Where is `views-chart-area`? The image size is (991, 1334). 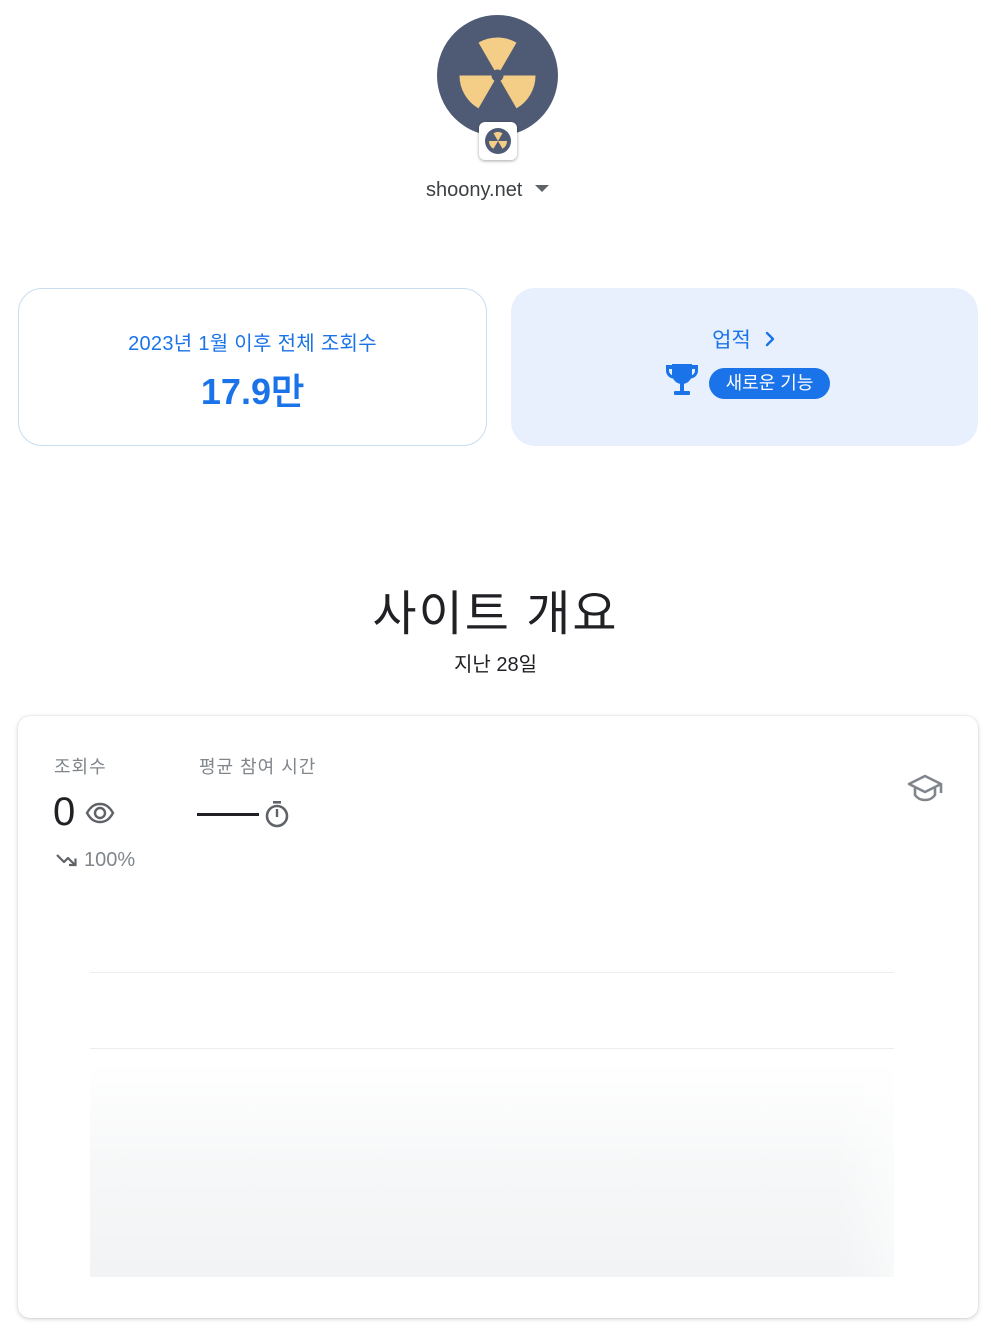 views-chart-area is located at coordinates (492, 1169).